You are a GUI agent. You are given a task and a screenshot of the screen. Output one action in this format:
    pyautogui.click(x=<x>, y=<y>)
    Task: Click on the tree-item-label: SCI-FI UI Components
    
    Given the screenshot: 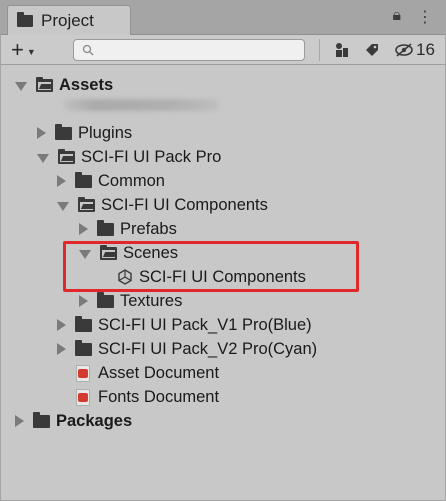 What is the action you would take?
    pyautogui.click(x=184, y=204)
    